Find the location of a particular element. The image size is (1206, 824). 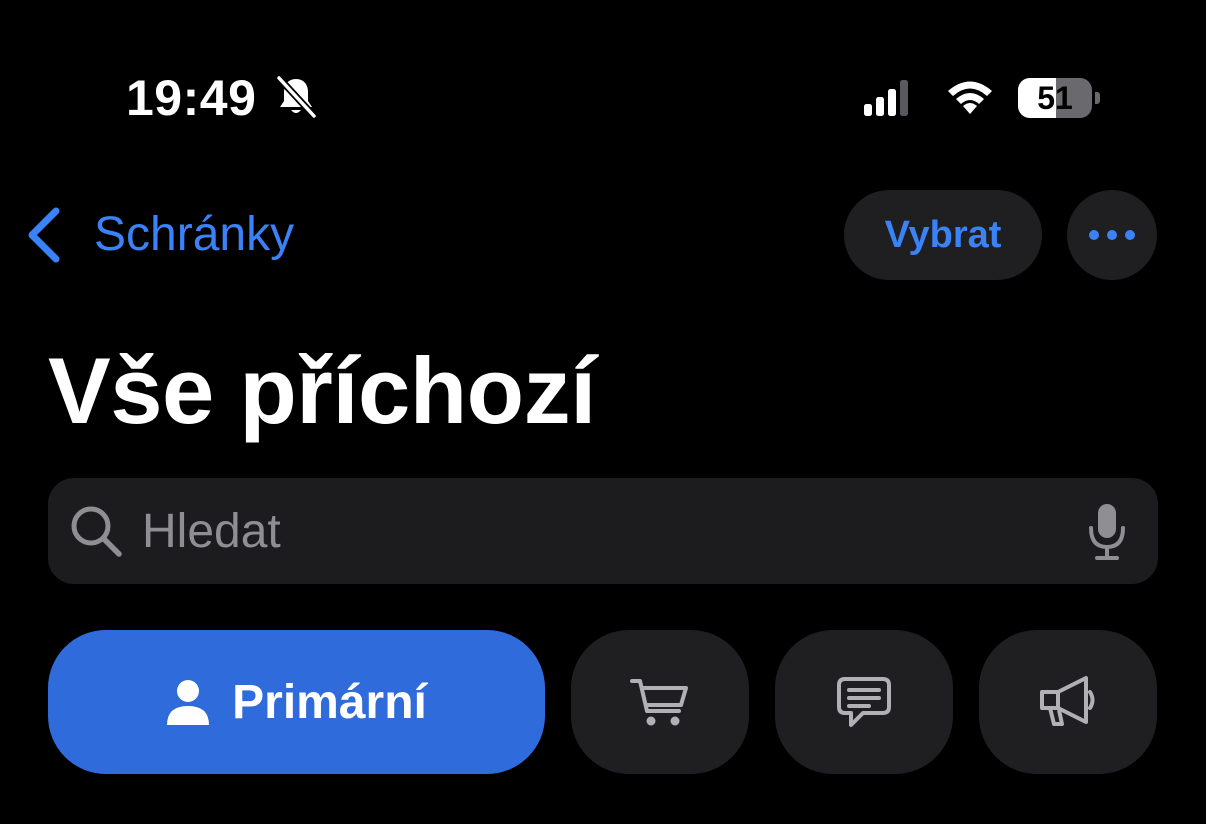

ellipsis-icon is located at coordinates (1112, 235).